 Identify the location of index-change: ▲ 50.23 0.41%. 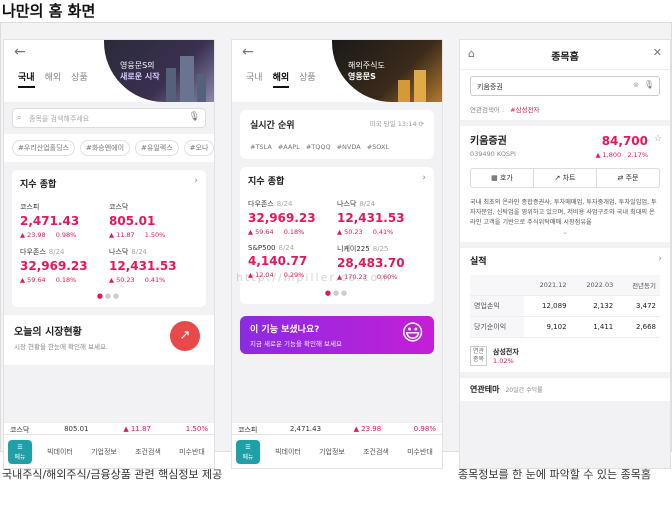
(365, 232).